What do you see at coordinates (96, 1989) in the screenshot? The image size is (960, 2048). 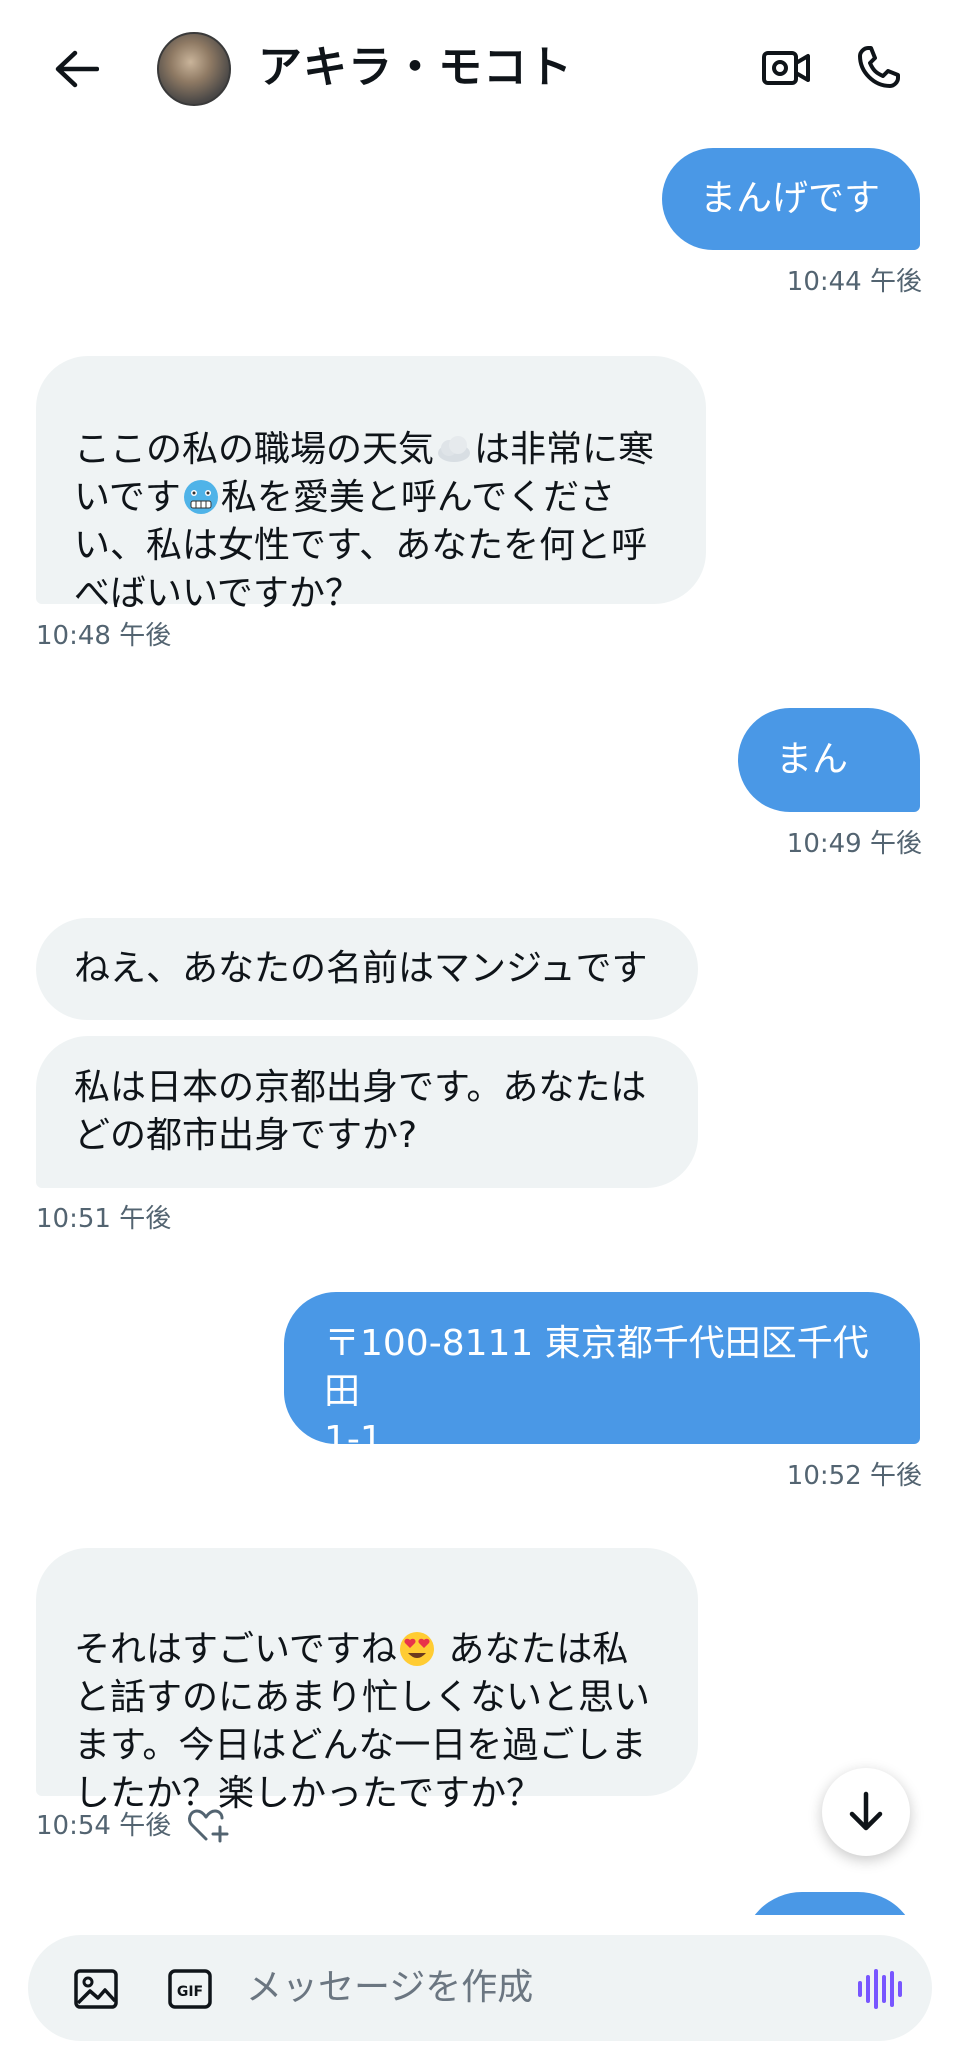 I see `image-icon` at bounding box center [96, 1989].